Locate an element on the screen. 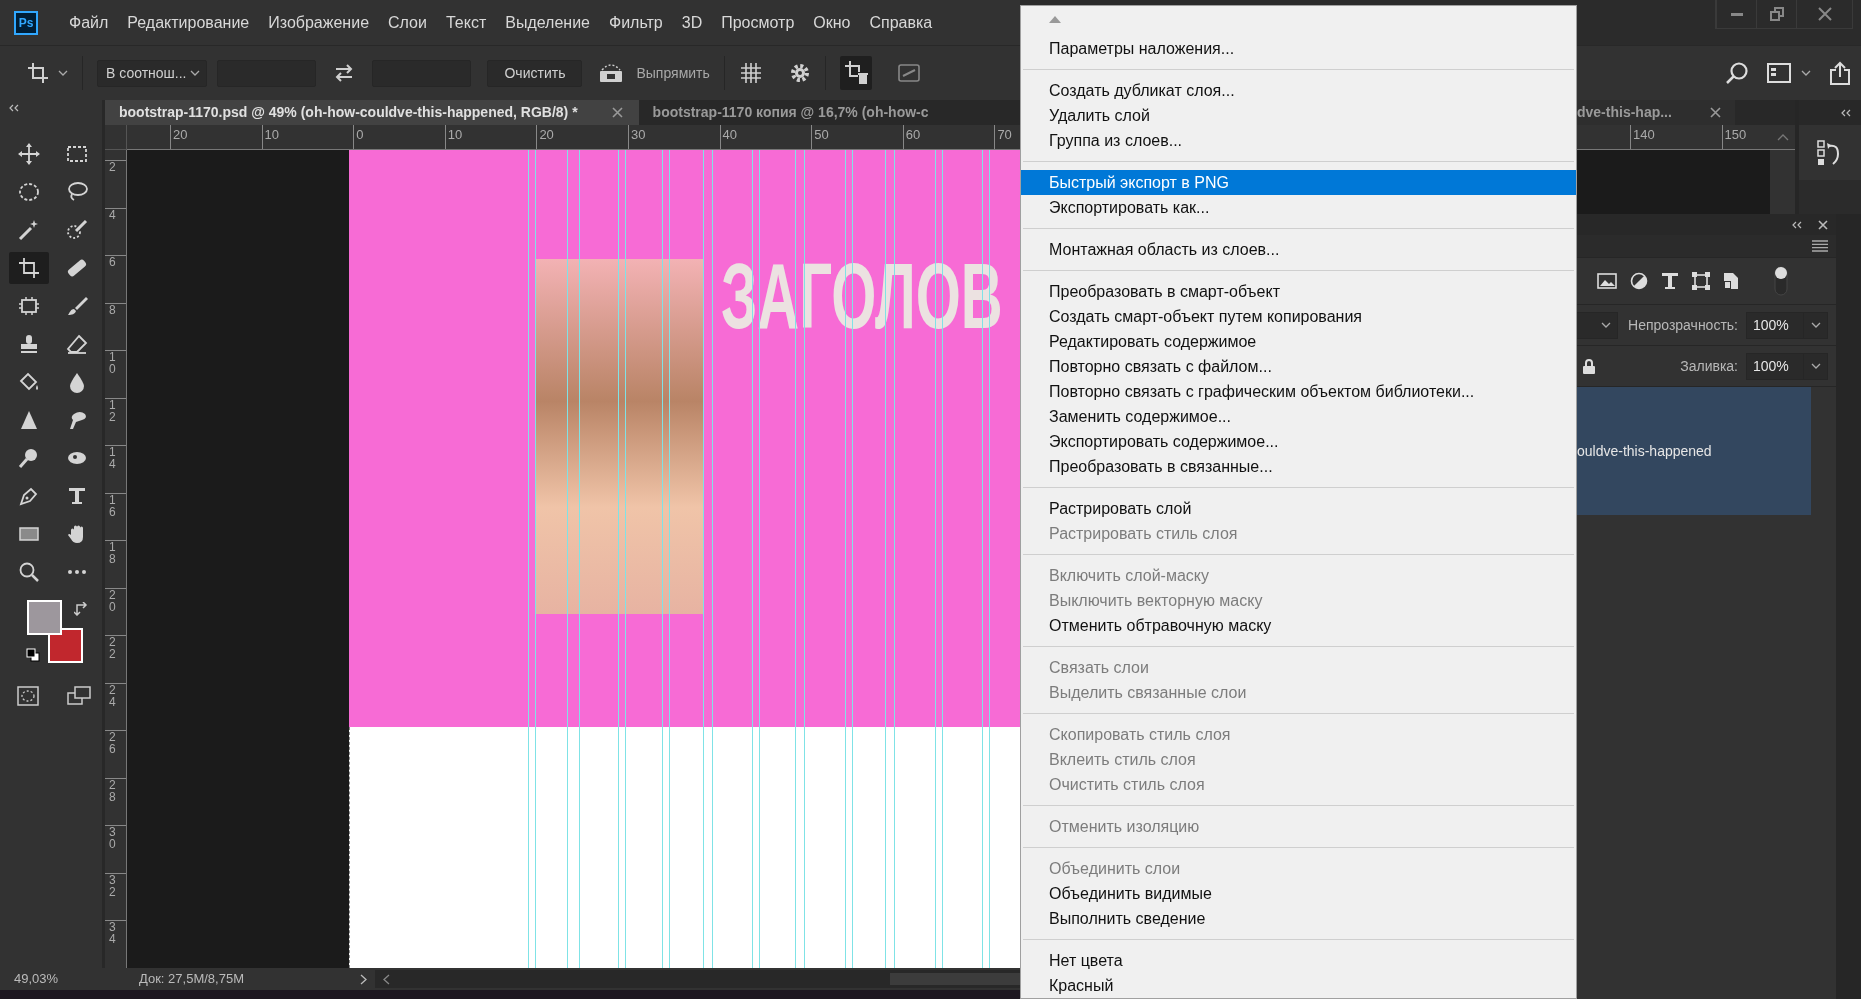 The width and height of the screenshot is (1861, 999). default-colors-icon is located at coordinates (33, 655).